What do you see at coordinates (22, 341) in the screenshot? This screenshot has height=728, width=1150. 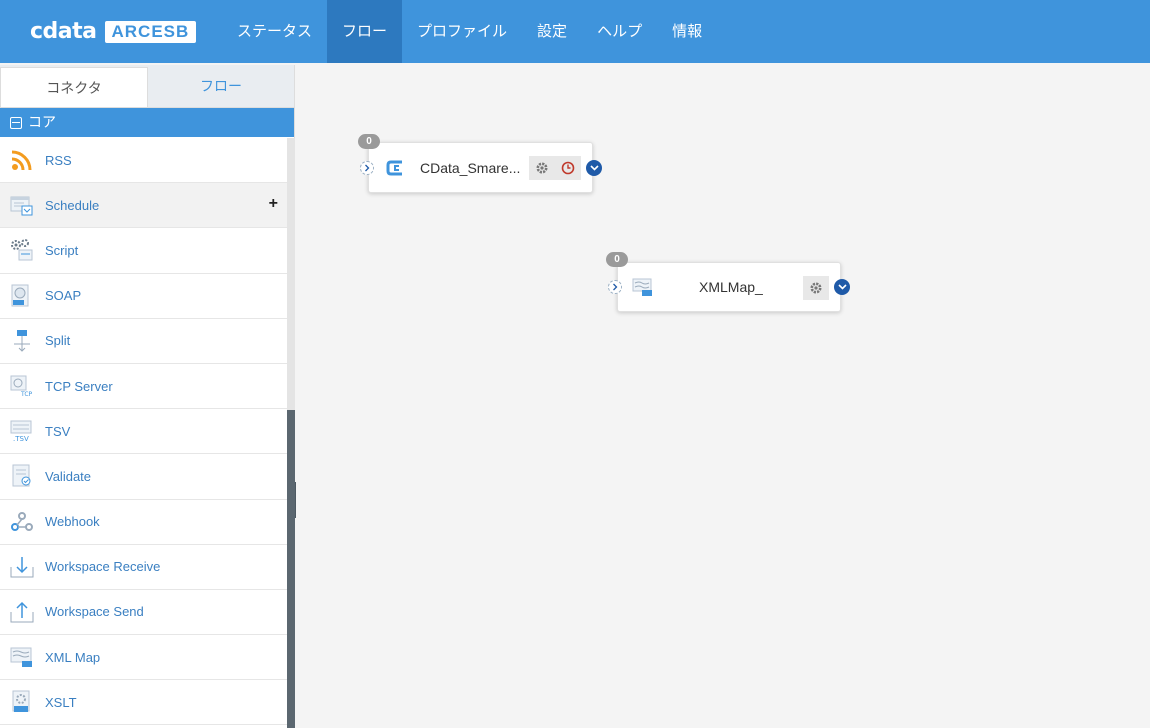 I see `split-icon` at bounding box center [22, 341].